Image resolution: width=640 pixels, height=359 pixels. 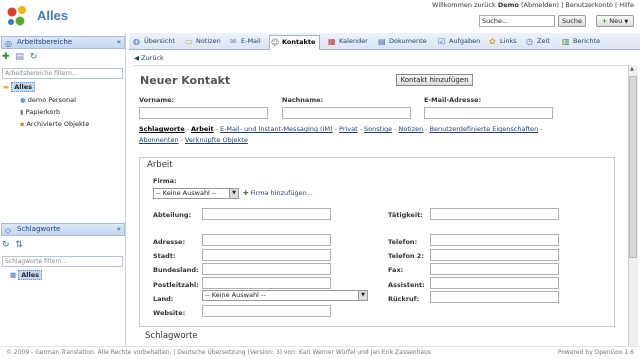 I want to click on phone-label: Telefon:, so click(x=403, y=242).